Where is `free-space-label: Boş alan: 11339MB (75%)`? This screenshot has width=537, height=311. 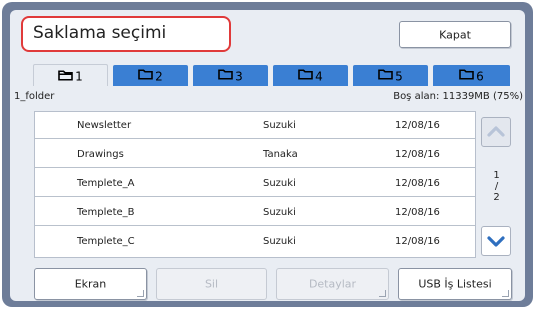
free-space-label: Boş alan: 11339MB (75%) is located at coordinates (458, 96).